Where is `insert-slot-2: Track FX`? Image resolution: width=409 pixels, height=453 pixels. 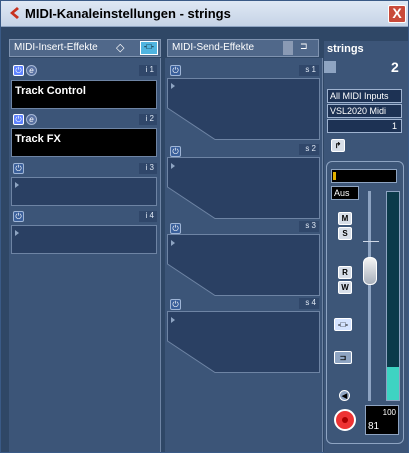 insert-slot-2: Track FX is located at coordinates (84, 142).